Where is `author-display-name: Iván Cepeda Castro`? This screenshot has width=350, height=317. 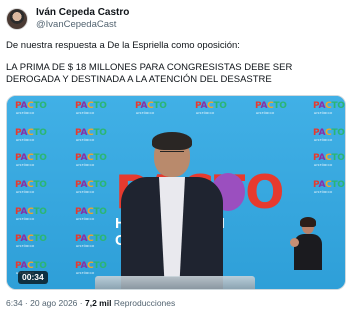 author-display-name: Iván Cepeda Castro is located at coordinates (82, 13).